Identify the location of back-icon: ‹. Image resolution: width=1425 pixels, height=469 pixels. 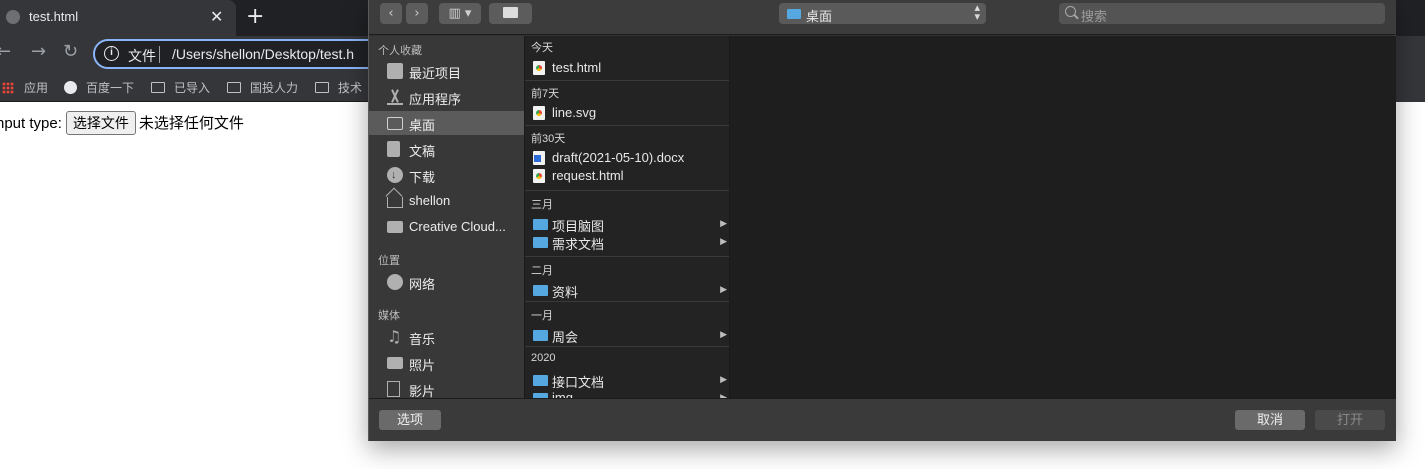
(391, 13).